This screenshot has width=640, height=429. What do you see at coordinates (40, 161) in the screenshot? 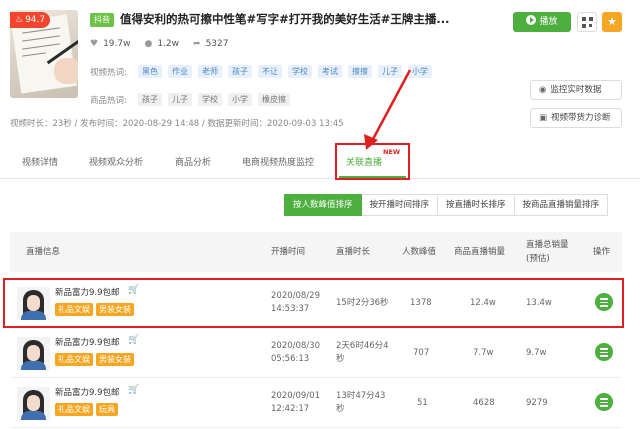
I see `tab-video-detail: 视频详情` at bounding box center [40, 161].